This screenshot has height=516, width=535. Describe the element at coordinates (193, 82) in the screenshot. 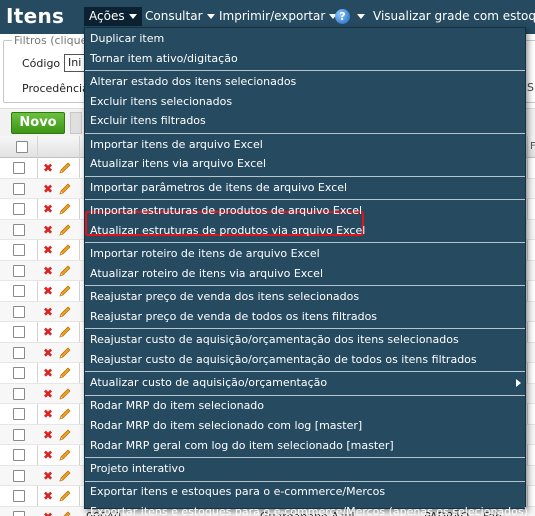

I see `dropdown-item: Alterar estado dos itens selecionados` at that location.